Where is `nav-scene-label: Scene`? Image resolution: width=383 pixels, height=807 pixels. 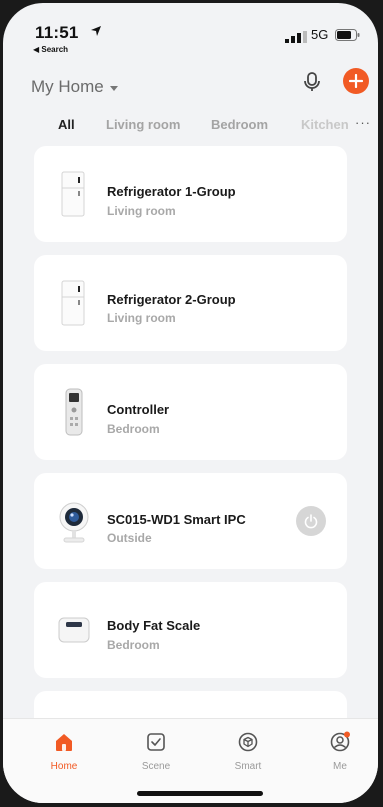
nav-scene-label: Scene is located at coordinates (156, 766).